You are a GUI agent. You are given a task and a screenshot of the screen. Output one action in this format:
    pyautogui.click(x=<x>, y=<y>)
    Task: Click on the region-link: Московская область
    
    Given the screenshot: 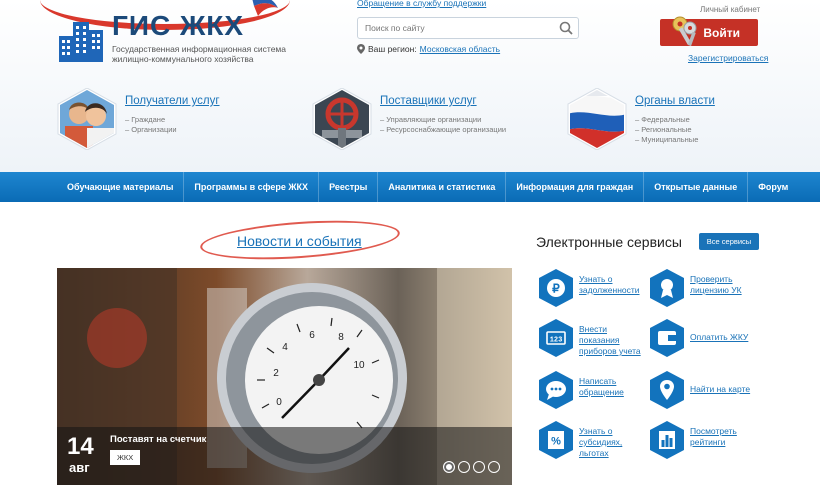 What is the action you would take?
    pyautogui.click(x=460, y=49)
    